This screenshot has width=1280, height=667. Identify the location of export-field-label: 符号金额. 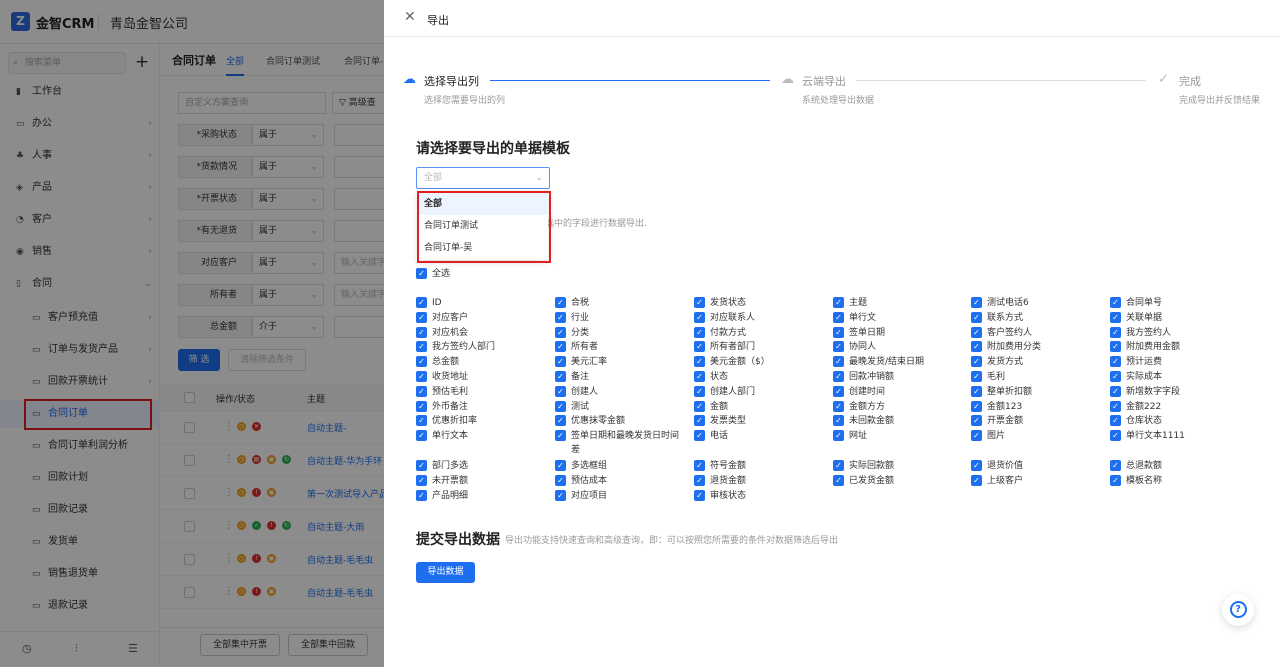
(728, 466).